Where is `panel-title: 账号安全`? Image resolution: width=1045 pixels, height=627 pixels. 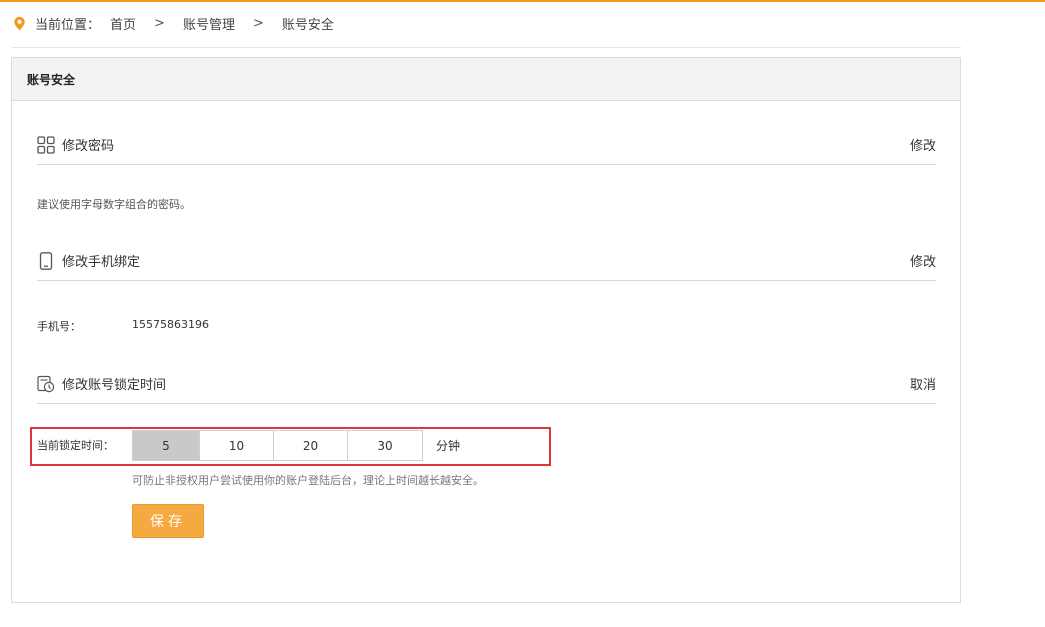
panel-title: 账号安全 is located at coordinates (486, 79).